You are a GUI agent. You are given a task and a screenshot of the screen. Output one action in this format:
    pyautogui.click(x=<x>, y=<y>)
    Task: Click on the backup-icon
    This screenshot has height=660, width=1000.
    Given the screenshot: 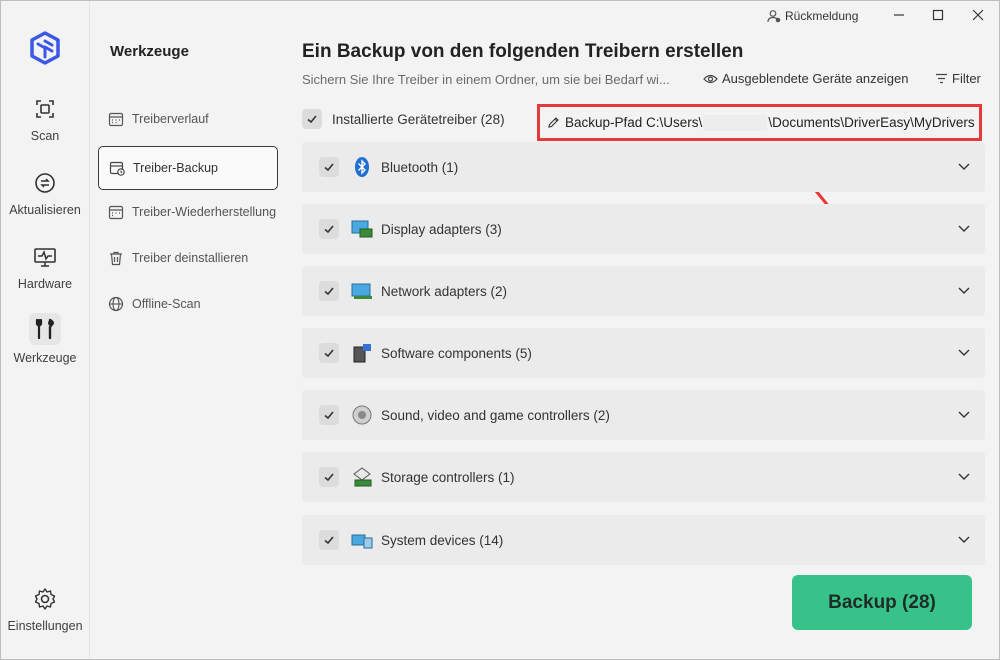 What is the action you would take?
    pyautogui.click(x=117, y=168)
    